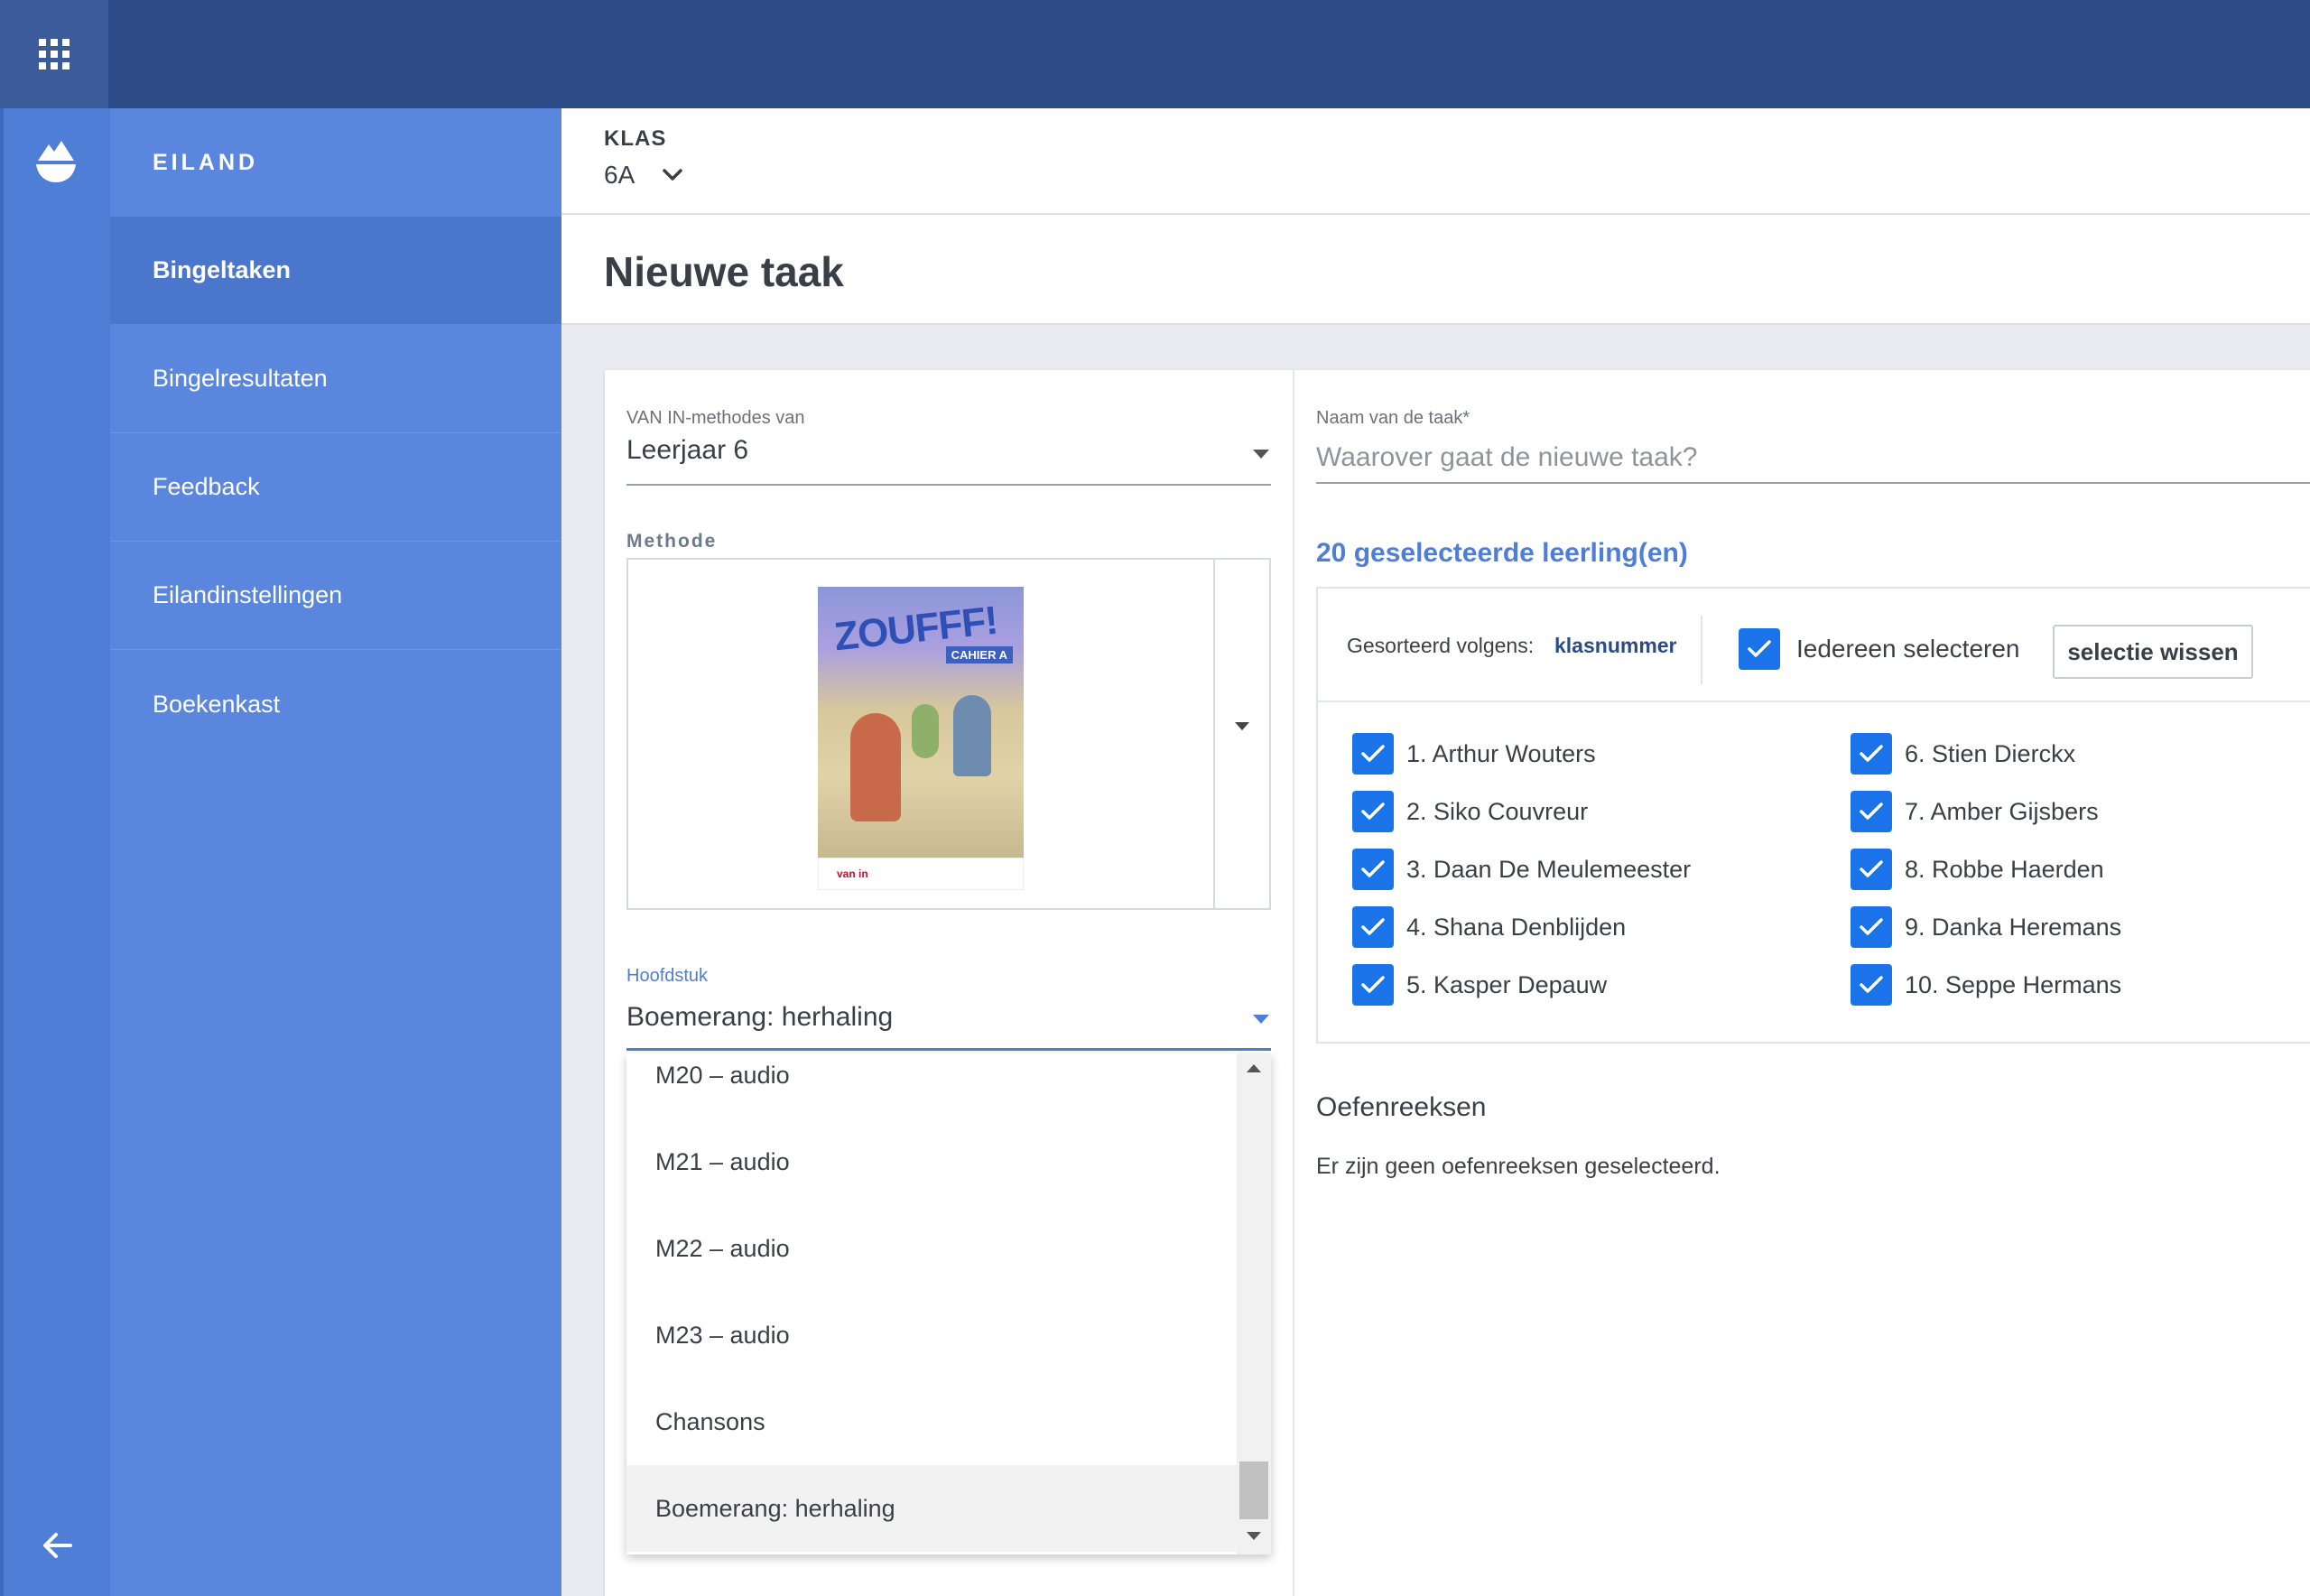  What do you see at coordinates (1435, 270) in the screenshot?
I see `title-bar: Nieuwe taak` at bounding box center [1435, 270].